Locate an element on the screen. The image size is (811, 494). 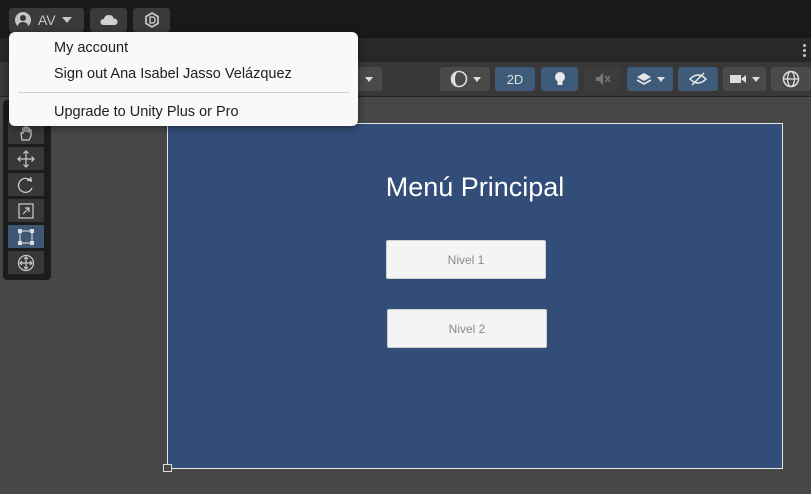
rect-transform-icon is located at coordinates (26, 236).